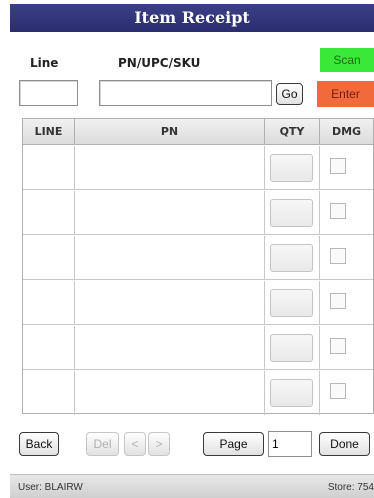 Image resolution: width=374 pixels, height=498 pixels. What do you see at coordinates (345, 94) in the screenshot?
I see `enter-button: Enter` at bounding box center [345, 94].